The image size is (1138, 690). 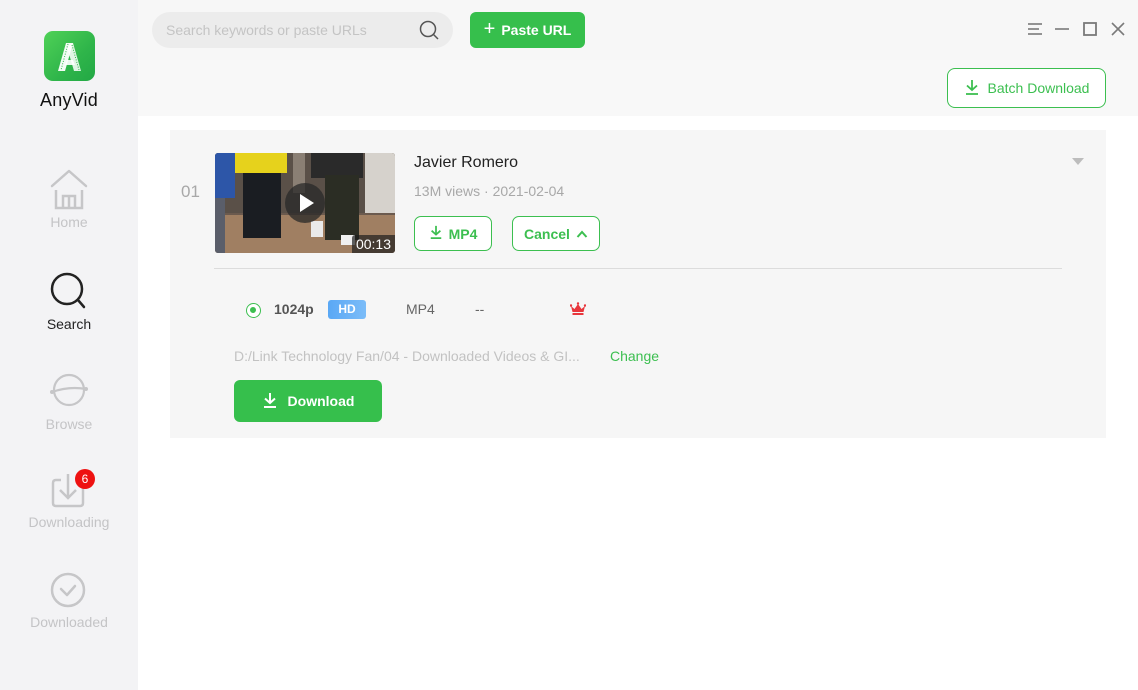 What do you see at coordinates (69, 592) in the screenshot?
I see `check-circle-icon` at bounding box center [69, 592].